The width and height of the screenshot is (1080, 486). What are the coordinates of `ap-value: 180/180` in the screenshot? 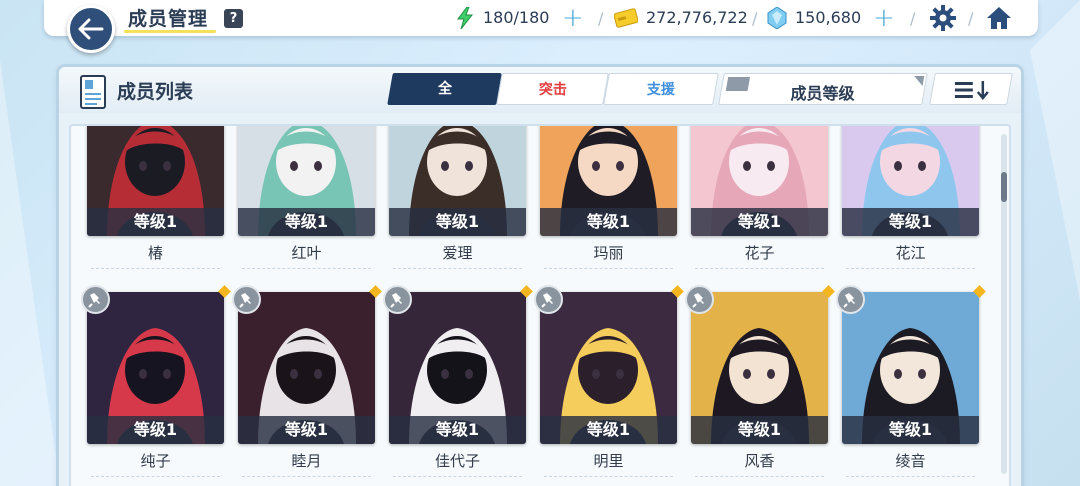 It's located at (516, 17).